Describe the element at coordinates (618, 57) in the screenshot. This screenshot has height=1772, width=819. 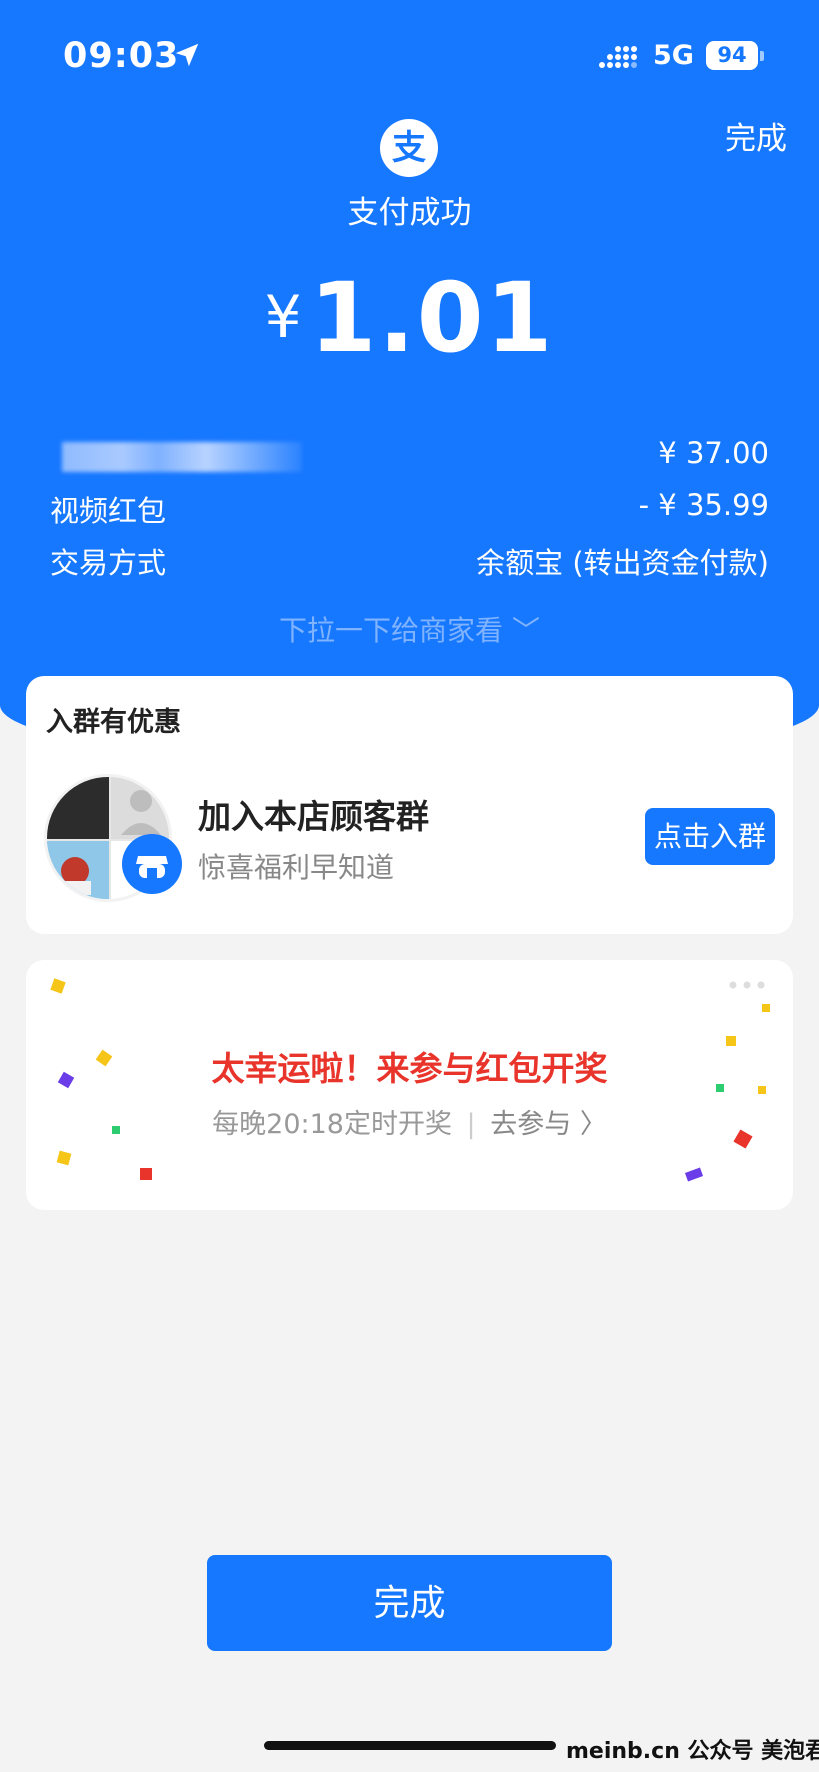
I see `signal-icon` at that location.